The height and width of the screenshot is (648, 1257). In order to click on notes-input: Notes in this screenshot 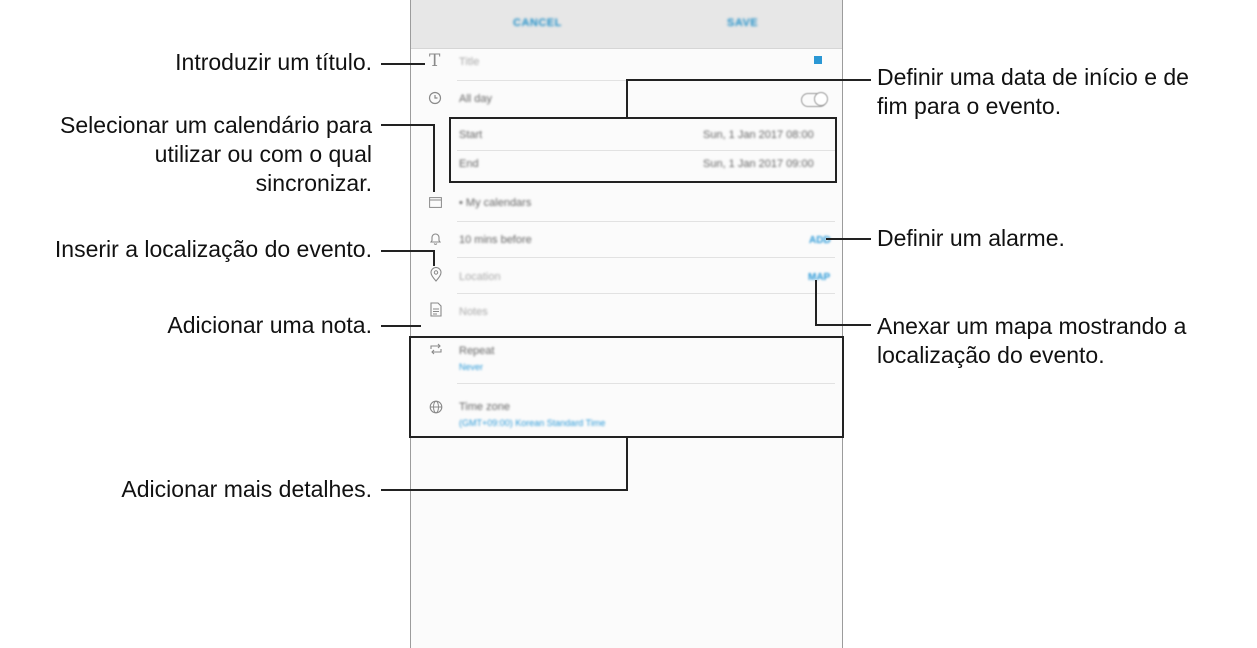, I will do `click(473, 312)`.